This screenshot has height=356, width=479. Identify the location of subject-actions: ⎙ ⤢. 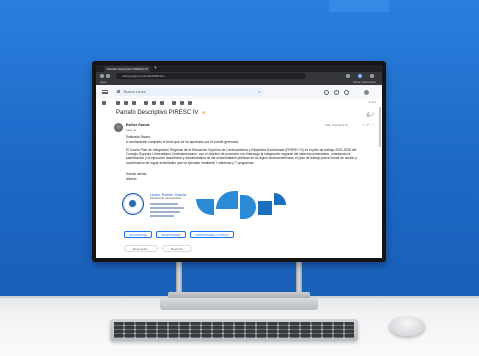
(370, 114).